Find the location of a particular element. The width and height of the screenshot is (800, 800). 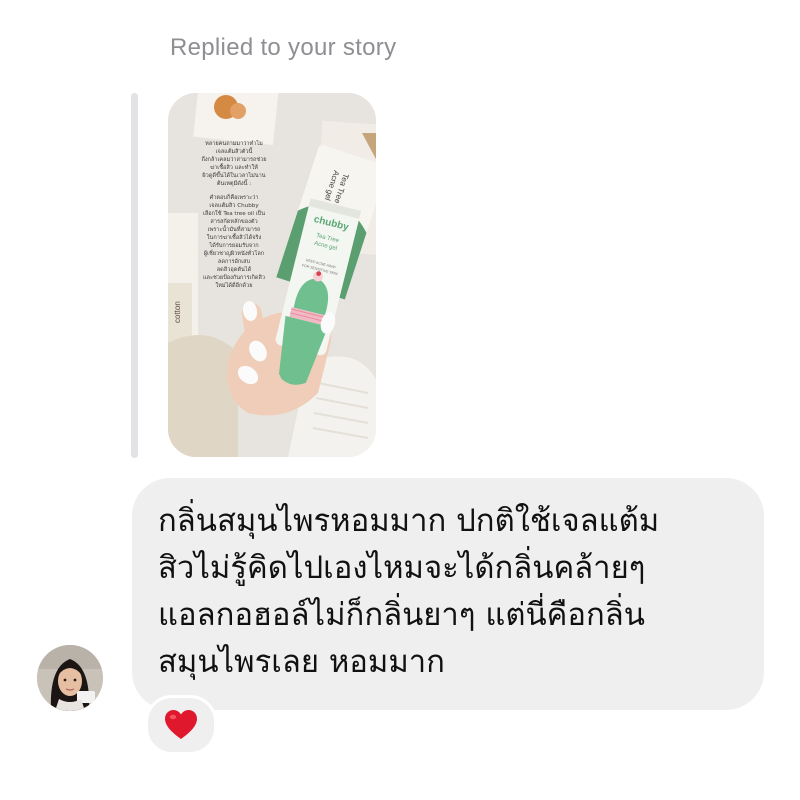

avatar is located at coordinates (70, 678).